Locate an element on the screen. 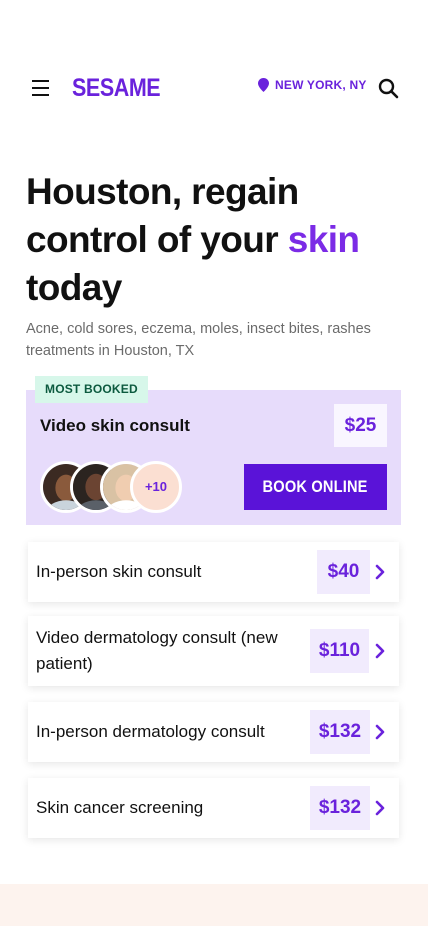  provider-avatars: +10 is located at coordinates (111, 487).